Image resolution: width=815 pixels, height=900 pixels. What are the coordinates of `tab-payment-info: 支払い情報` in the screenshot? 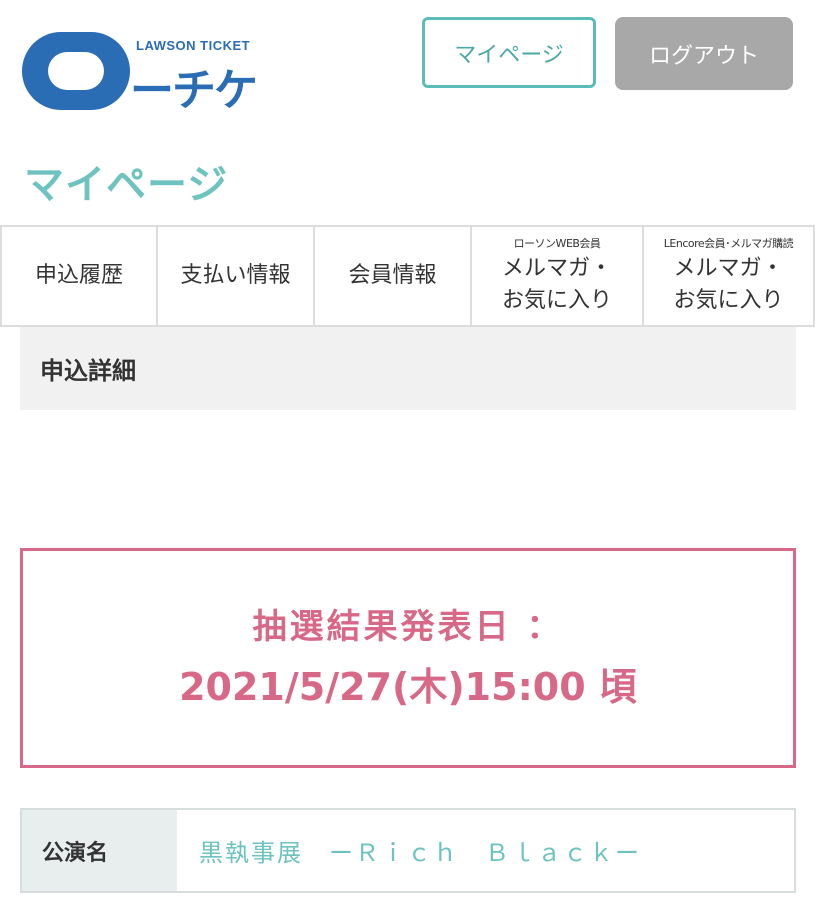 It's located at (236, 276).